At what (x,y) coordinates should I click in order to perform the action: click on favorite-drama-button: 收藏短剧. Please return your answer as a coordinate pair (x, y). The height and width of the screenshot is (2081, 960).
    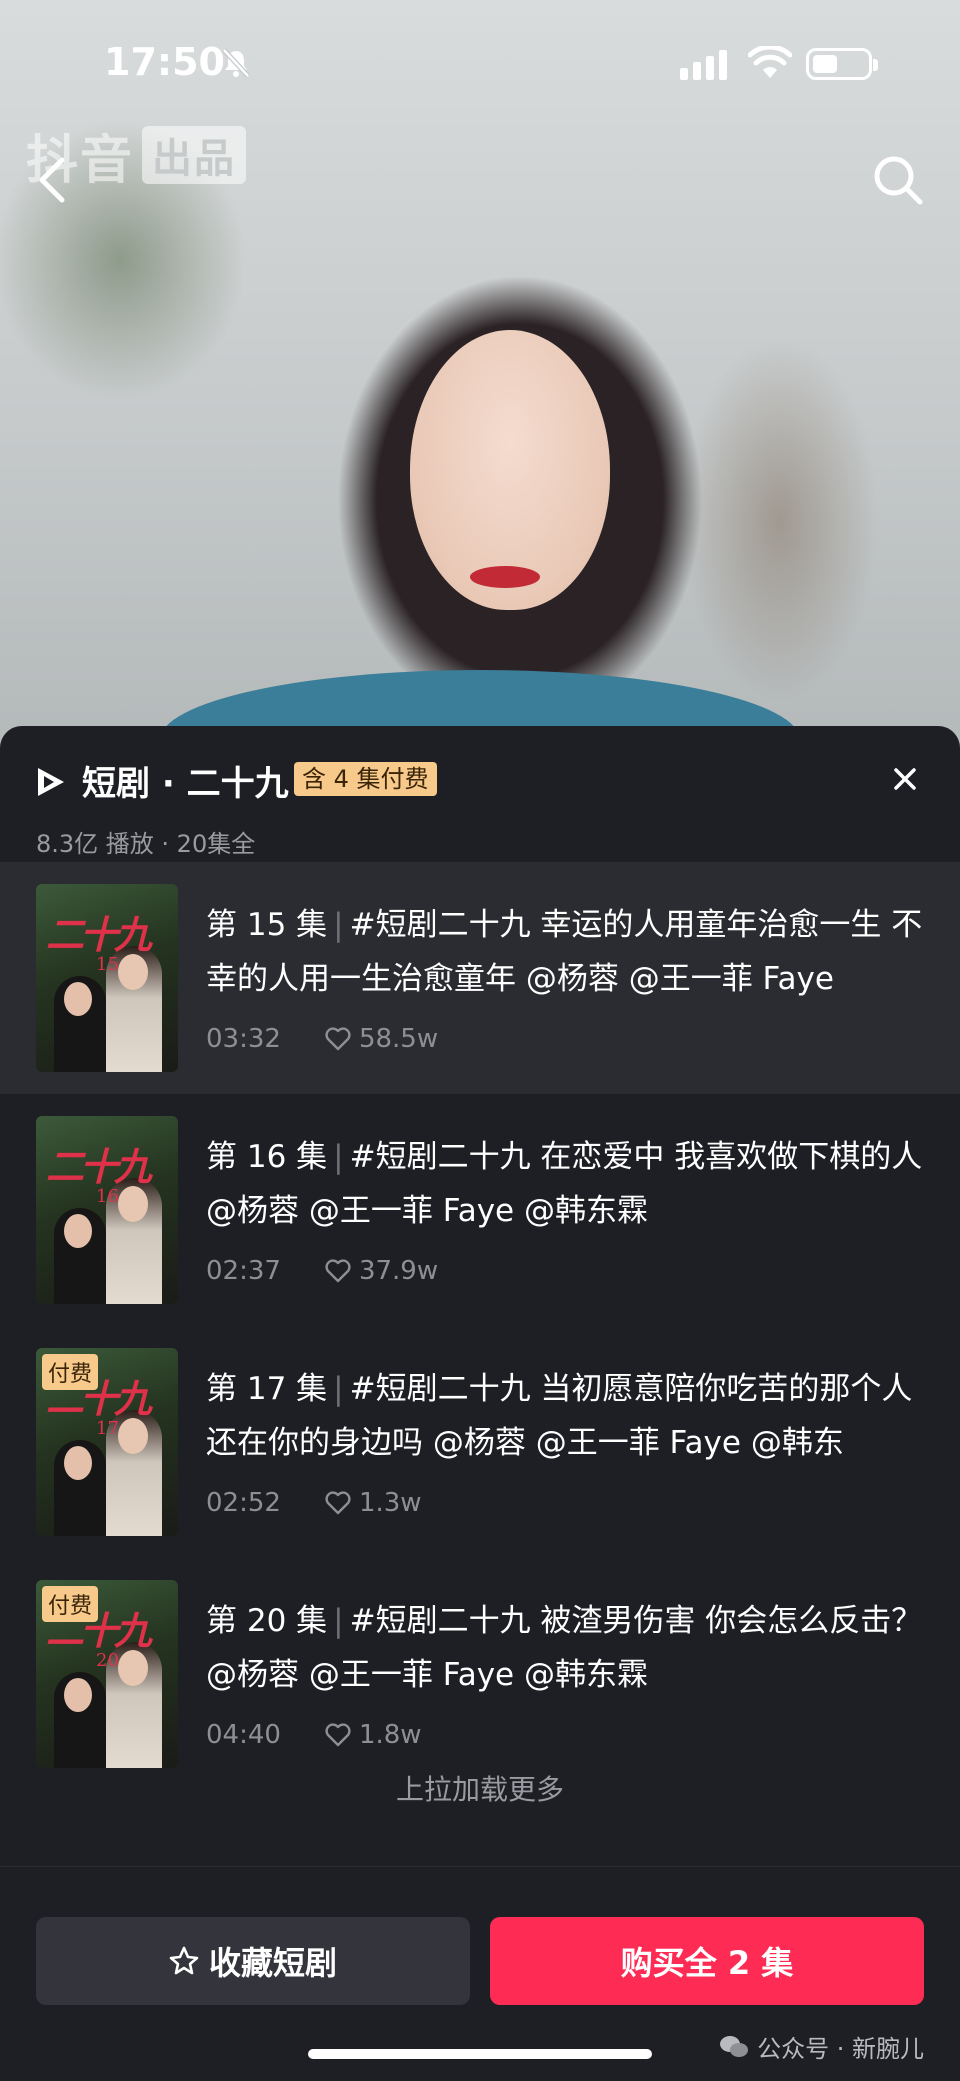
    Looking at the image, I should click on (253, 1961).